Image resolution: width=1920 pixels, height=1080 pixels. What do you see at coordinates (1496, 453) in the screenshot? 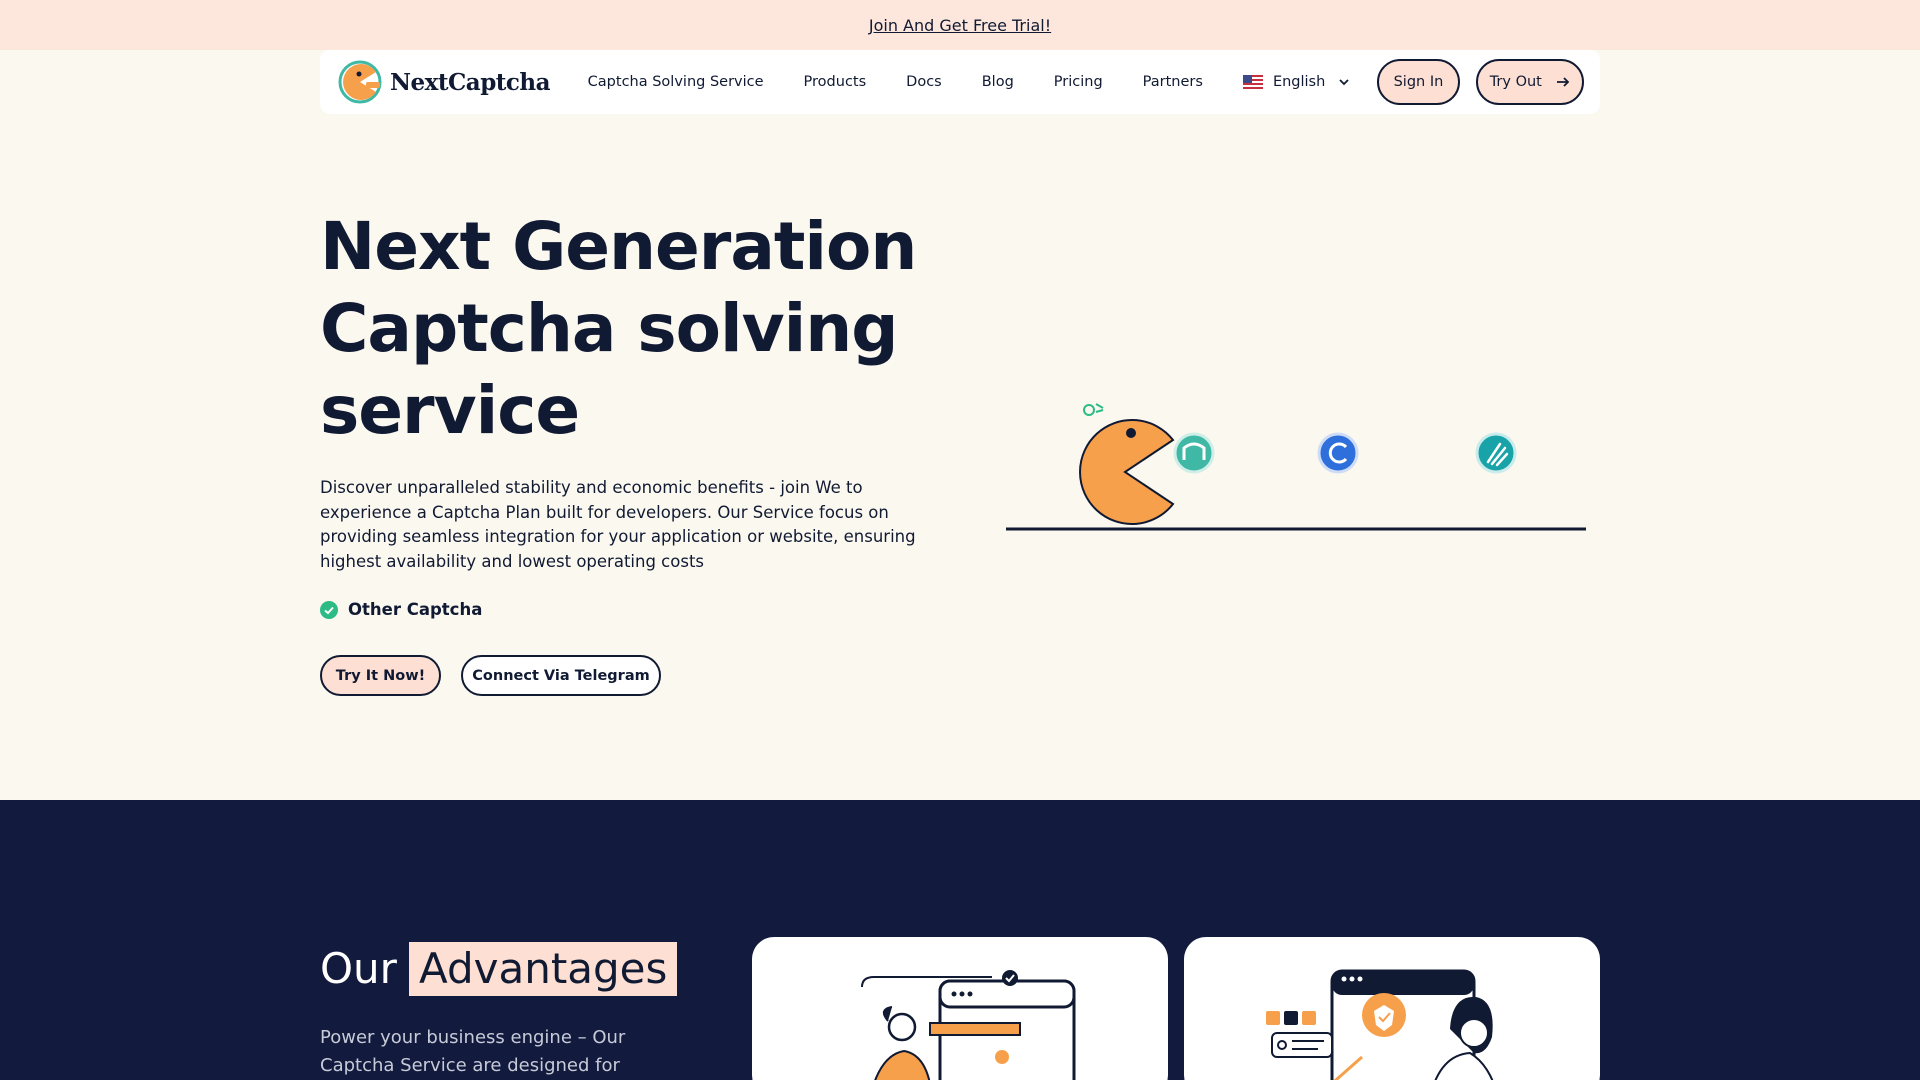
I see `captcha-logo-hand-icon` at bounding box center [1496, 453].